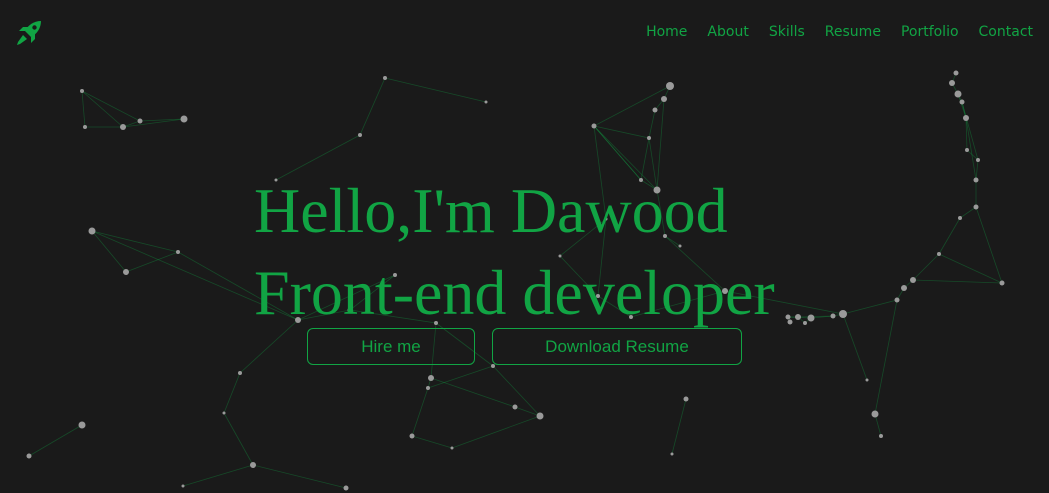 Image resolution: width=1049 pixels, height=493 pixels. Describe the element at coordinates (491, 210) in the screenshot. I see `hero-greeting: Hello,I'm Dawood` at that location.